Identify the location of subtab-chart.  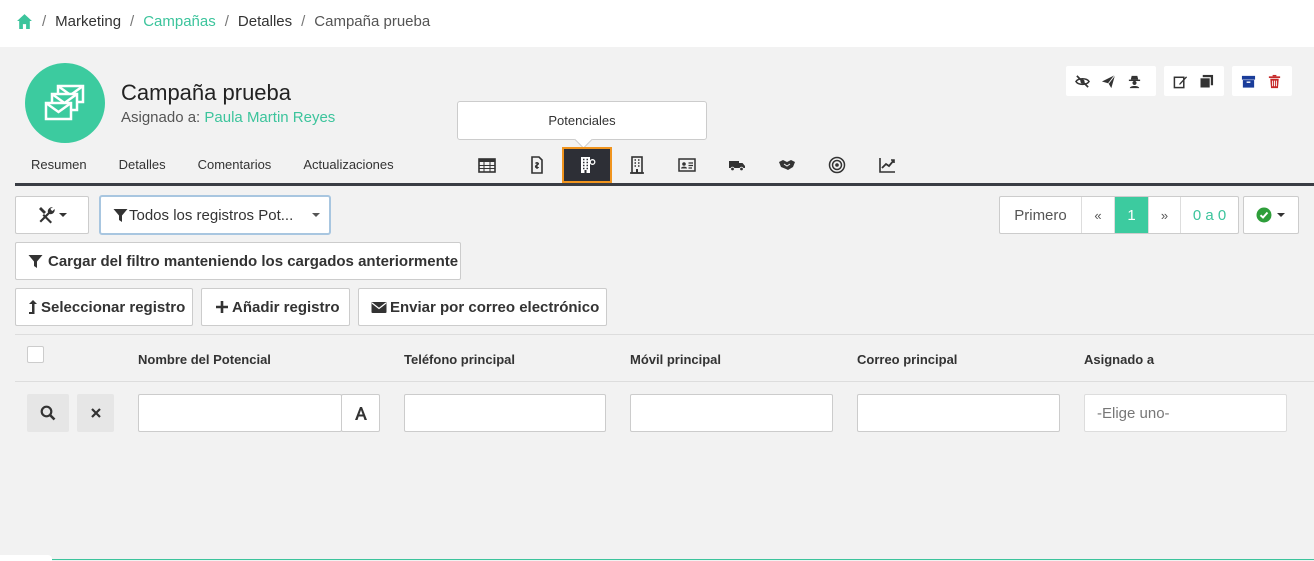
(887, 165).